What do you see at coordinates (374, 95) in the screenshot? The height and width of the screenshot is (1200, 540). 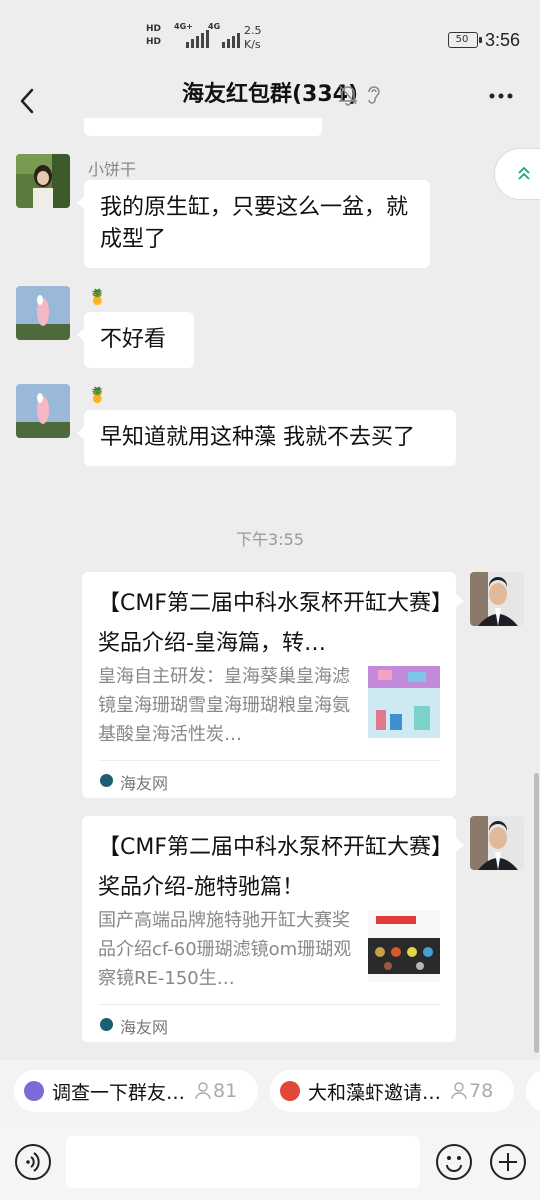 I see `ear-icon` at bounding box center [374, 95].